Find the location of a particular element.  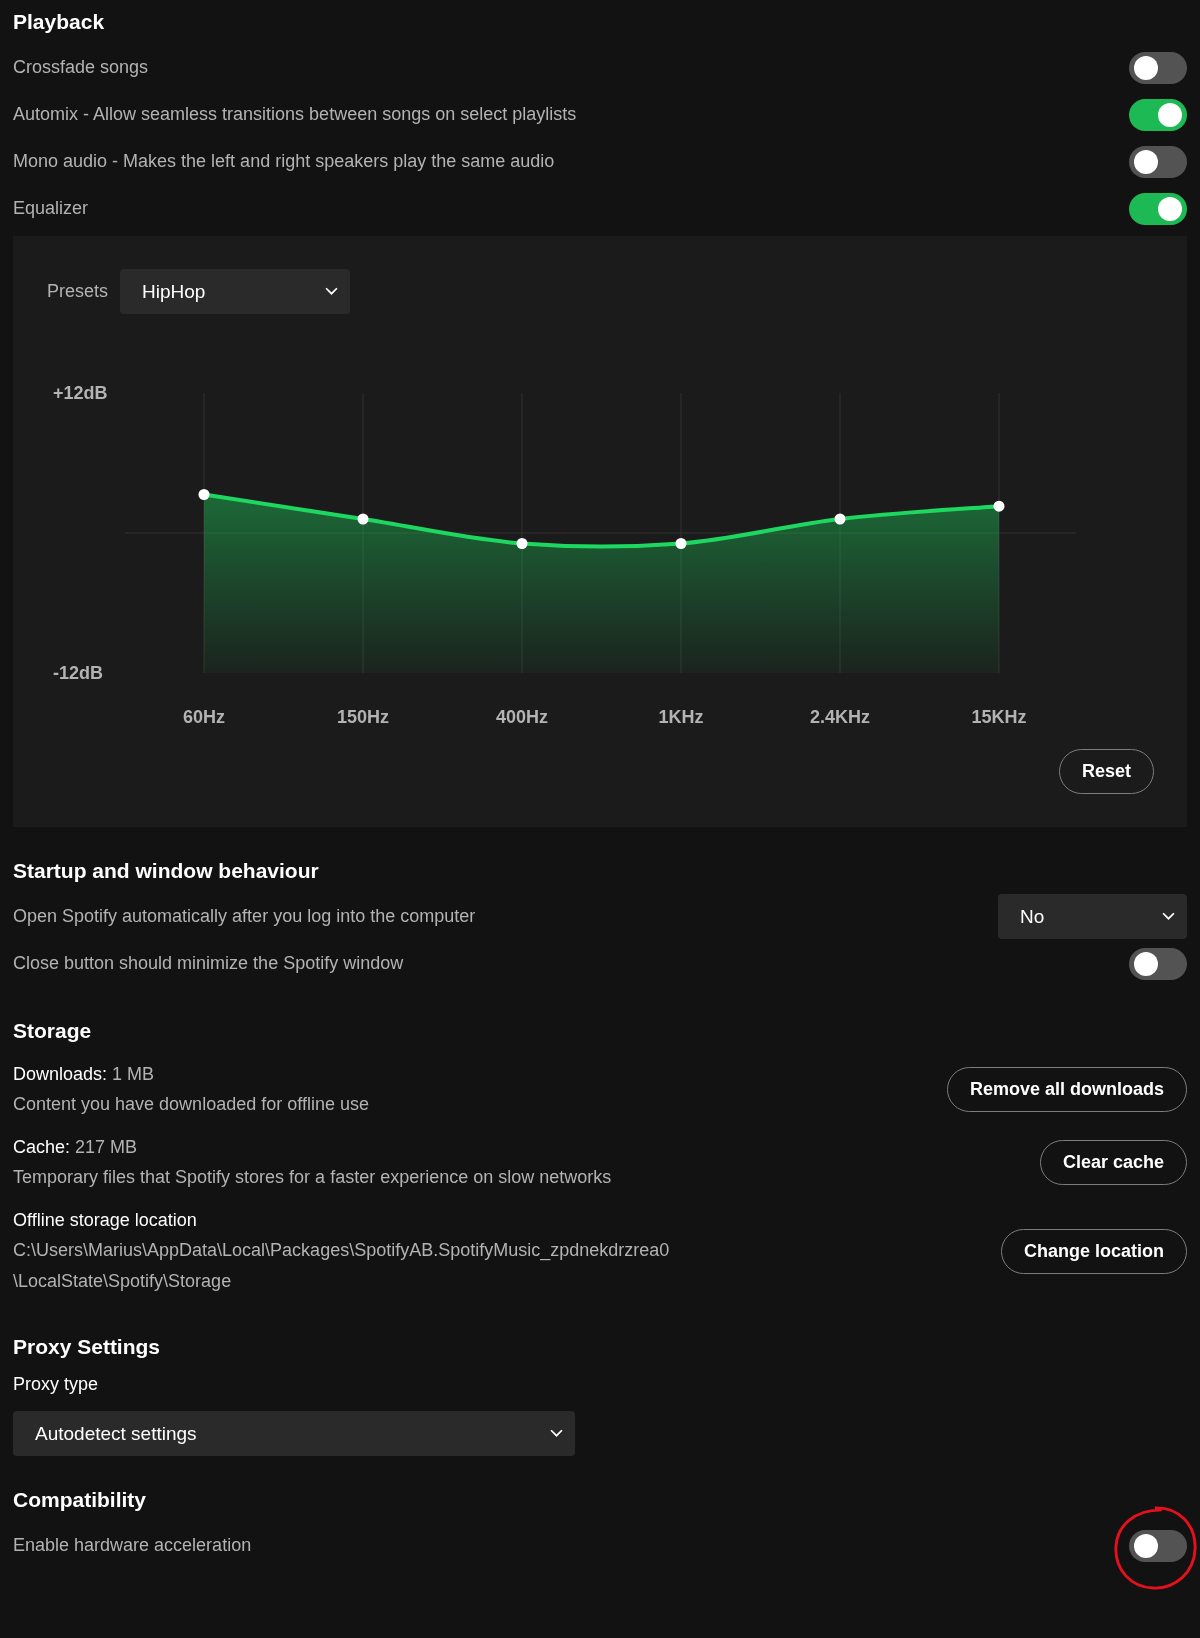

axis-label: 150Hz is located at coordinates (363, 717).